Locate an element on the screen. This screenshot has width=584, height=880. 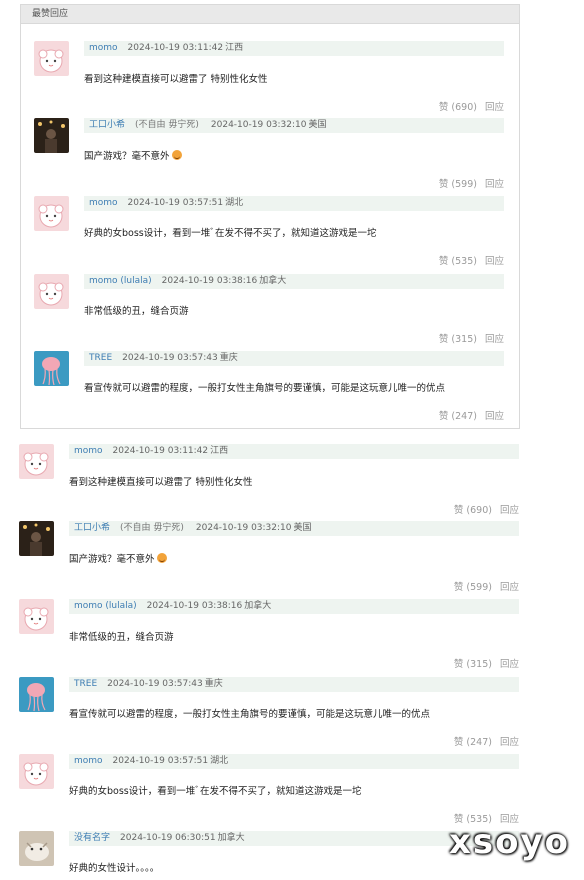
comment-text-body: 看到这种建模直接可以避雷了 特别性化女性 is located at coordinates (161, 482).